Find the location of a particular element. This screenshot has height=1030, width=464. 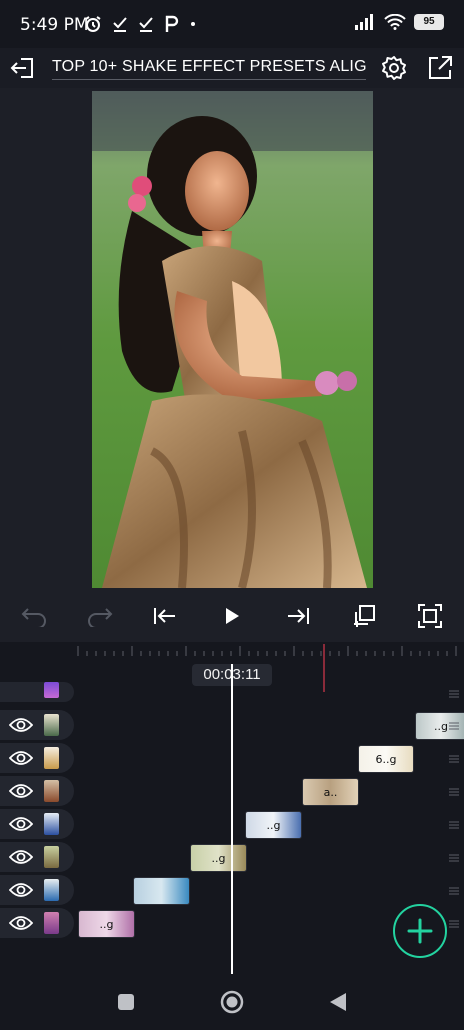

skip-to-end-button is located at coordinates (298, 616).